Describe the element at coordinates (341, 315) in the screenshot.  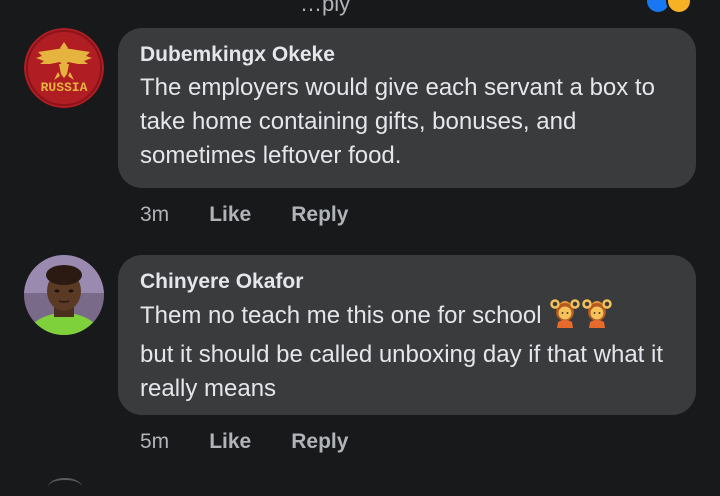
I see `comment-text-part: Them no teach me this one for school` at that location.